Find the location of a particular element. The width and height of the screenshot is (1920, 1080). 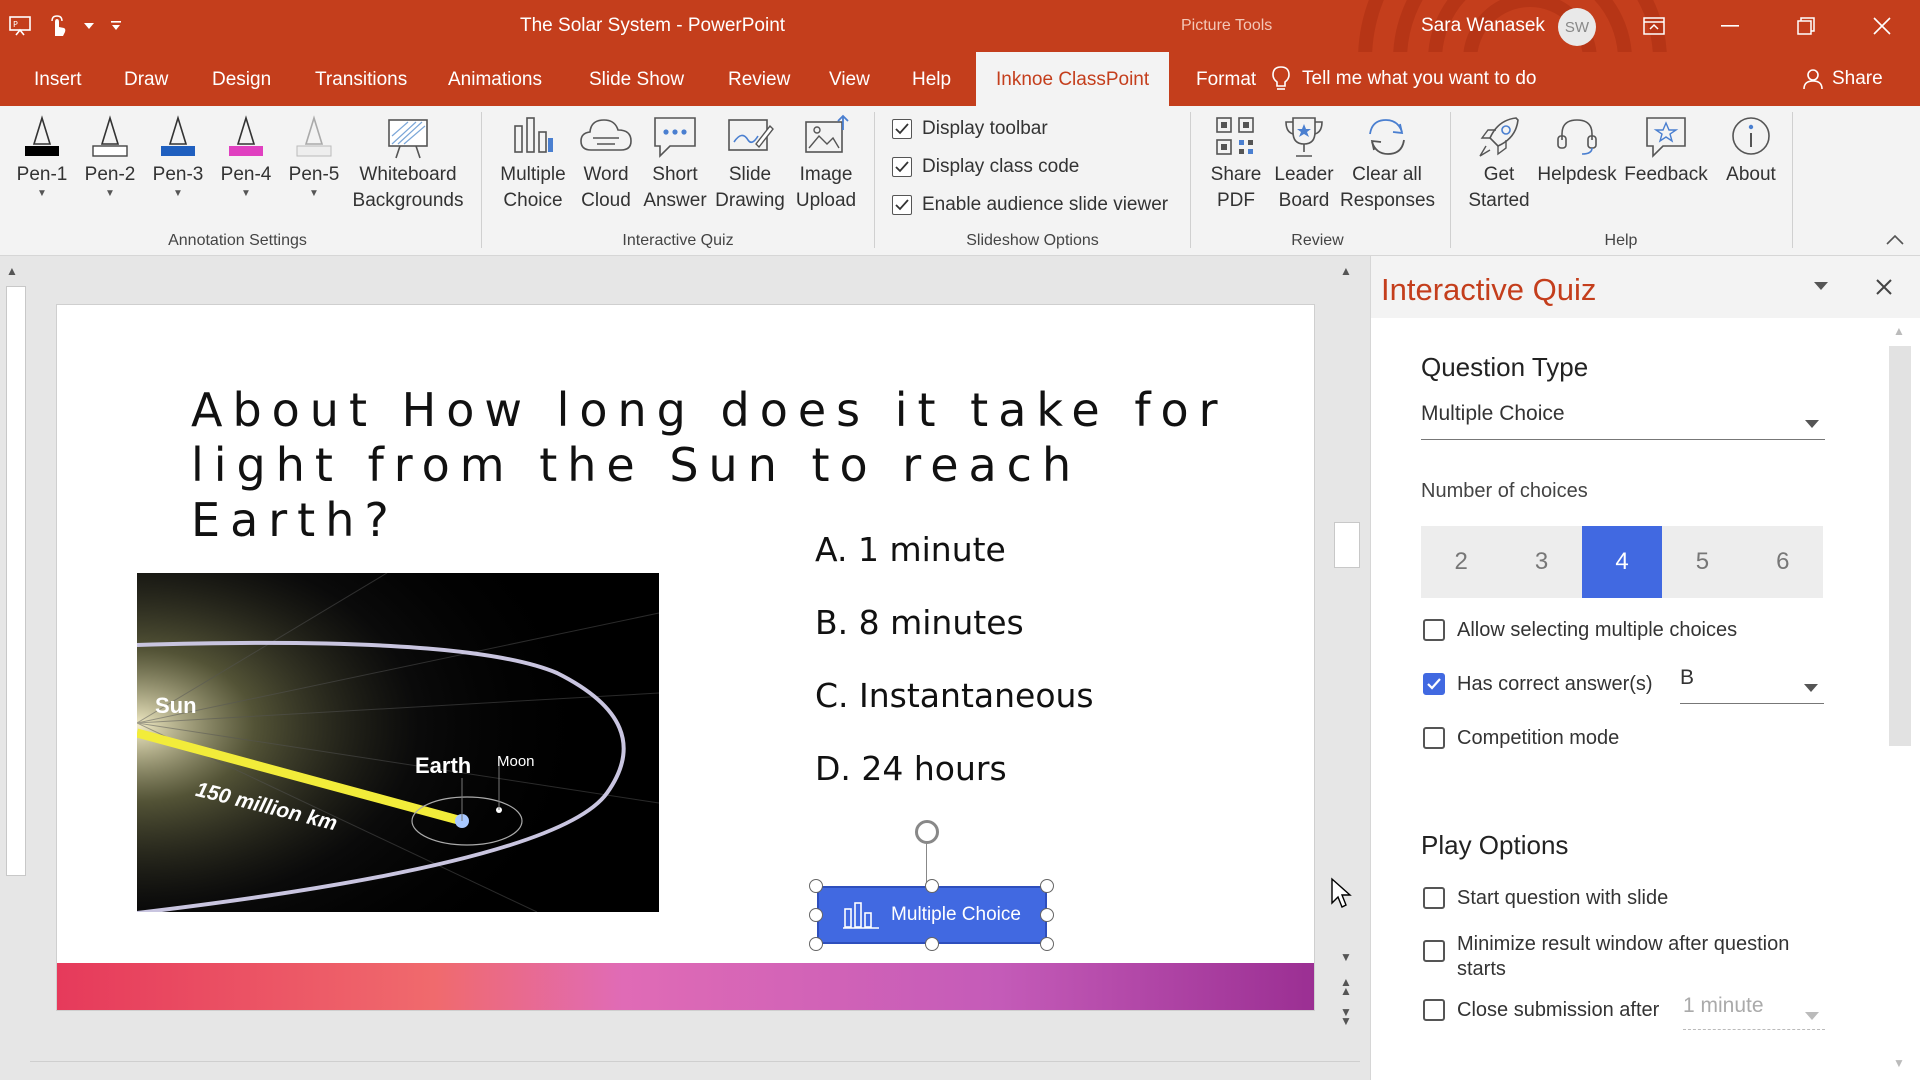

tab-transitions: Transitions is located at coordinates (361, 79).